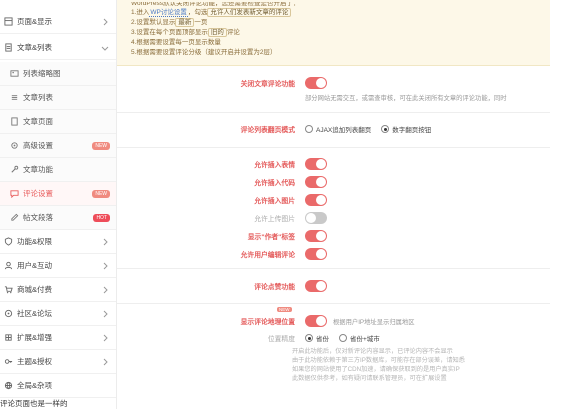 This screenshot has height=409, width=567. Describe the element at coordinates (42, 73) in the screenshot. I see `sidebar-item-label: 列表缩略图` at that location.